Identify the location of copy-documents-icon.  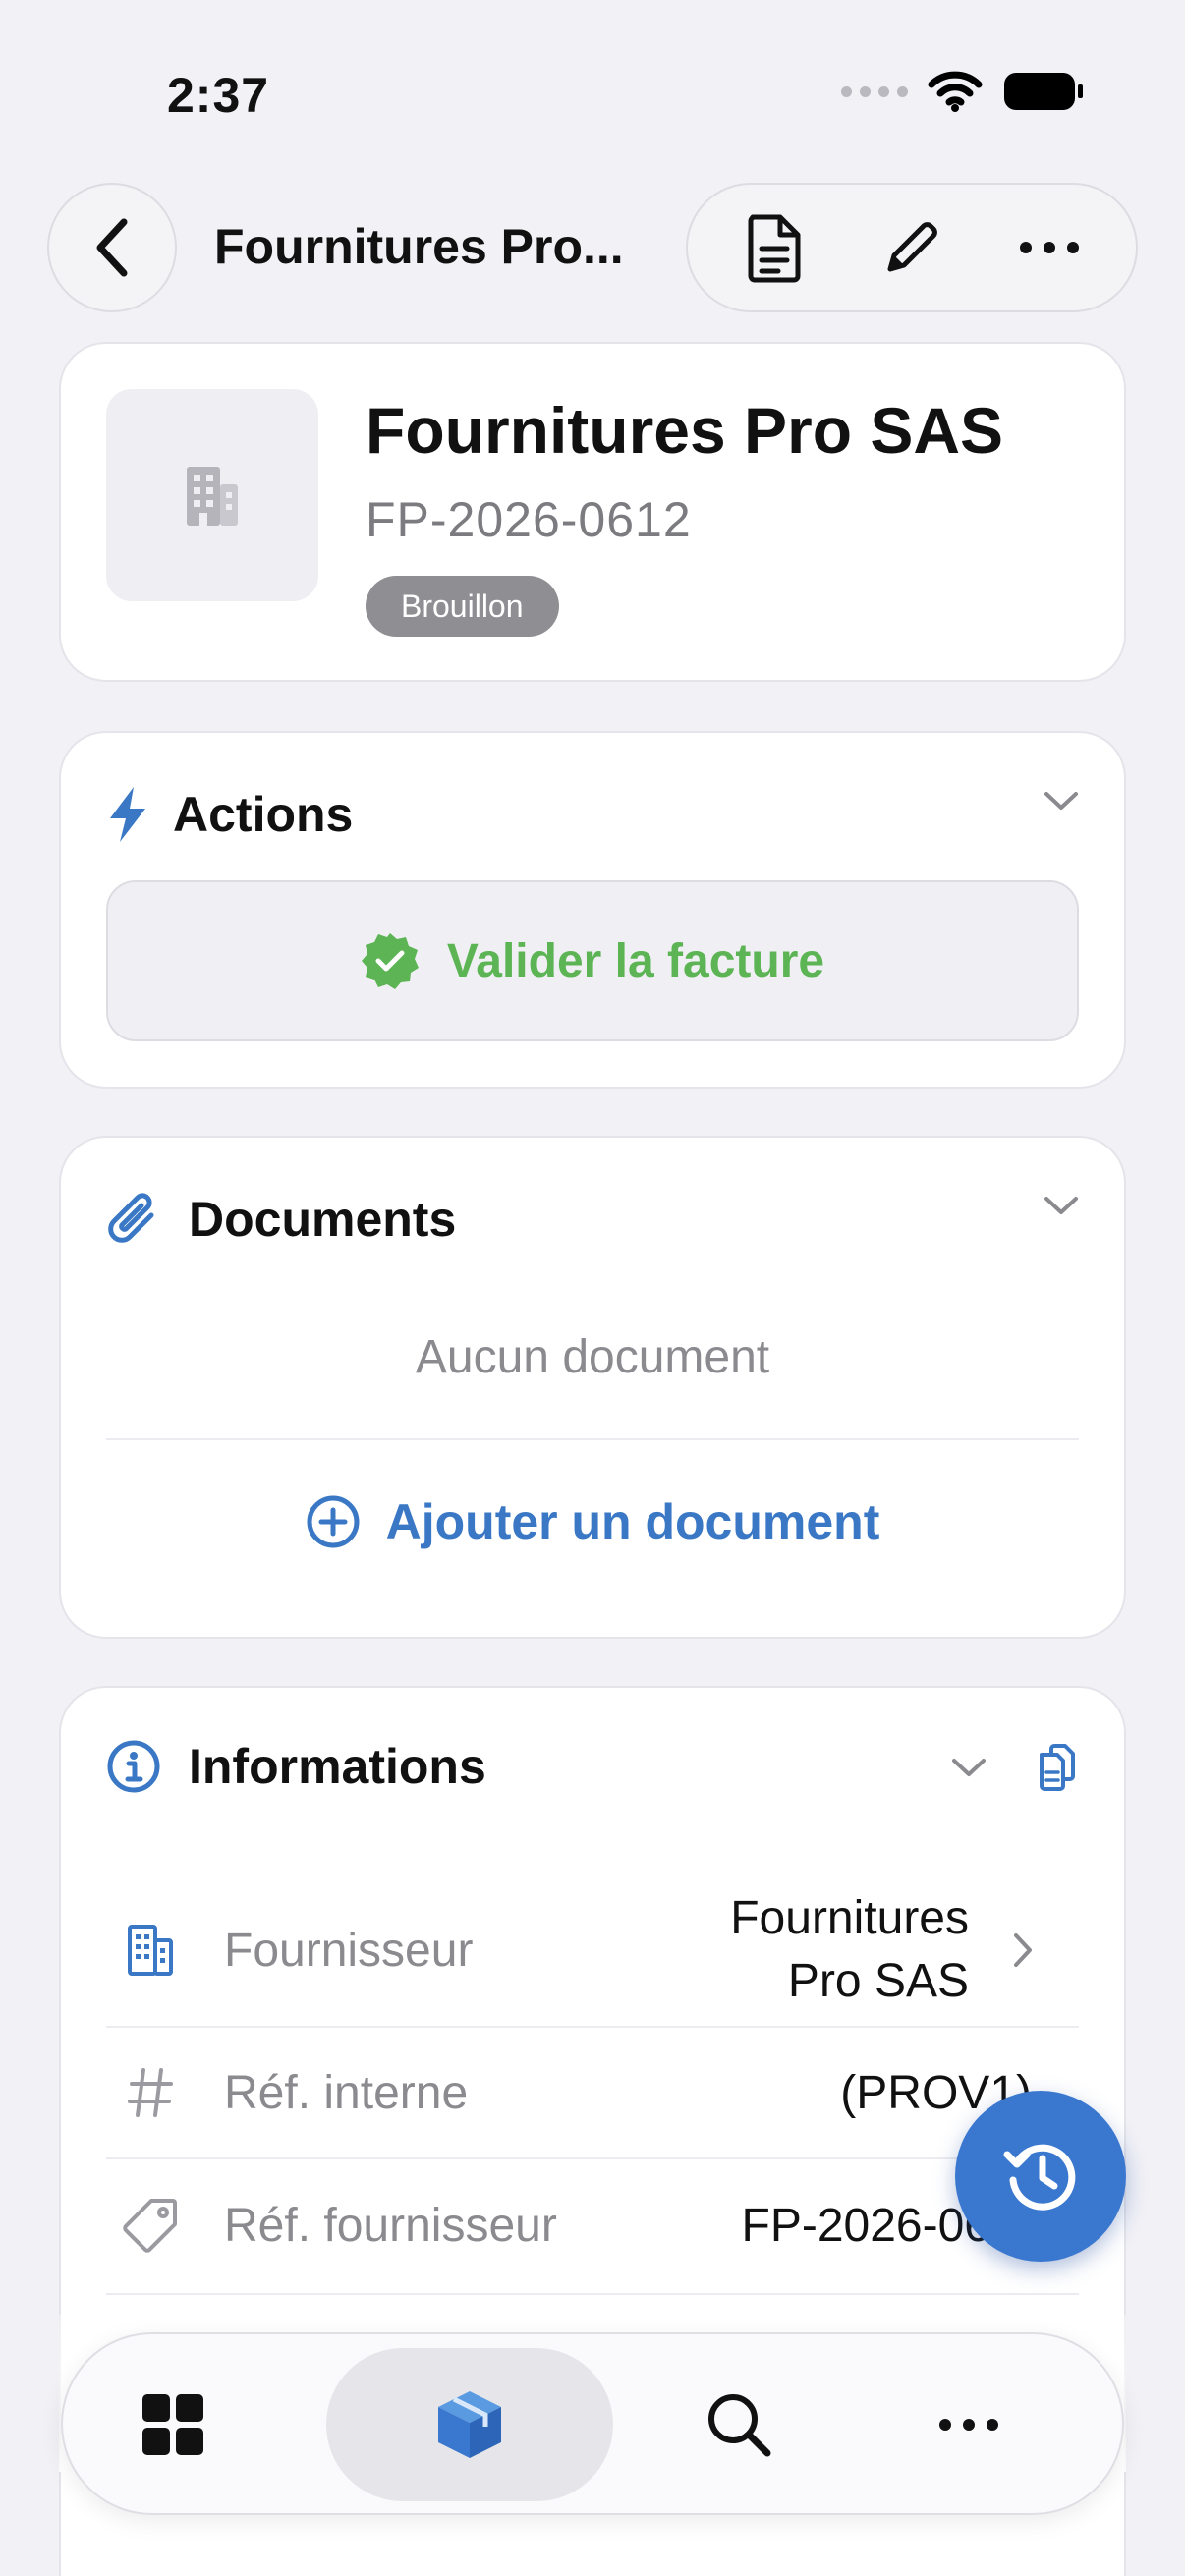
(1057, 1767).